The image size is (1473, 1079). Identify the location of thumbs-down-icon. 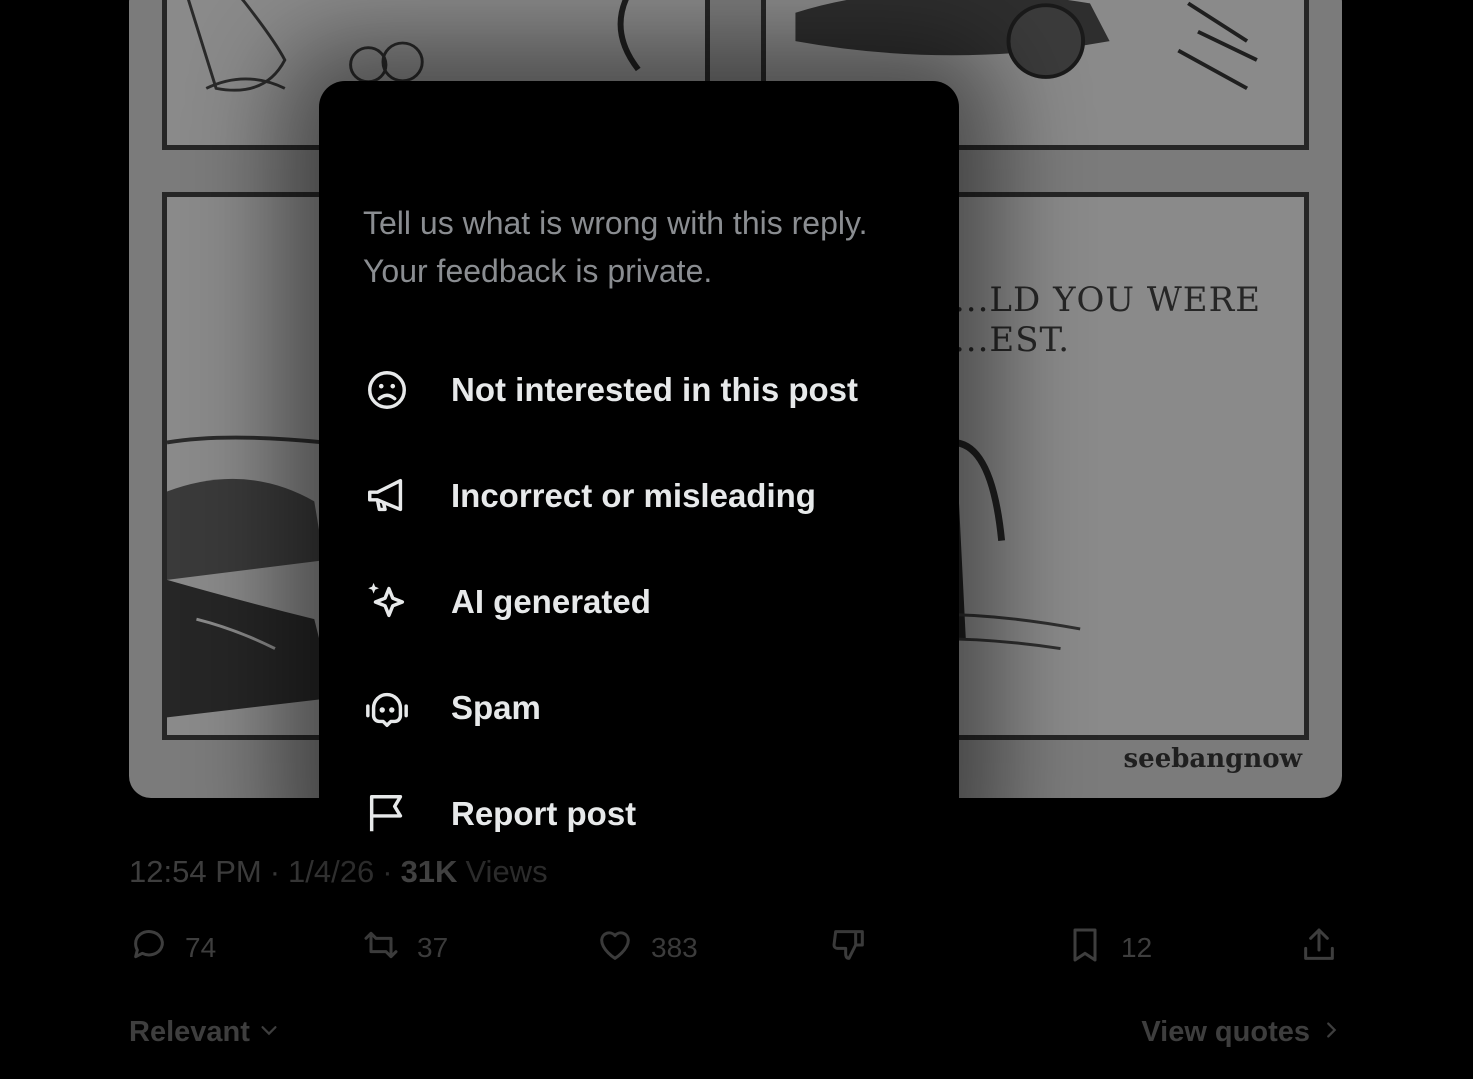
(849, 948).